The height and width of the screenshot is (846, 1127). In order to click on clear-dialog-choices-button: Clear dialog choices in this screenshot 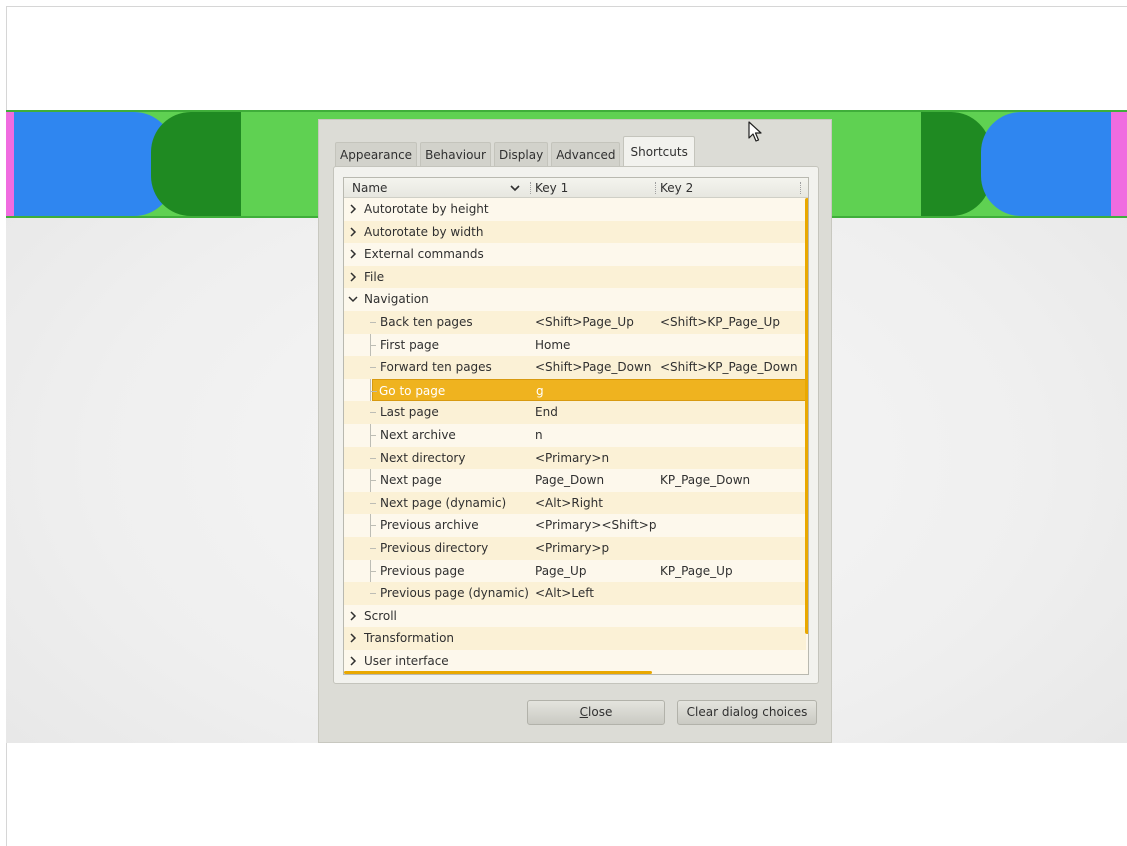, I will do `click(747, 712)`.